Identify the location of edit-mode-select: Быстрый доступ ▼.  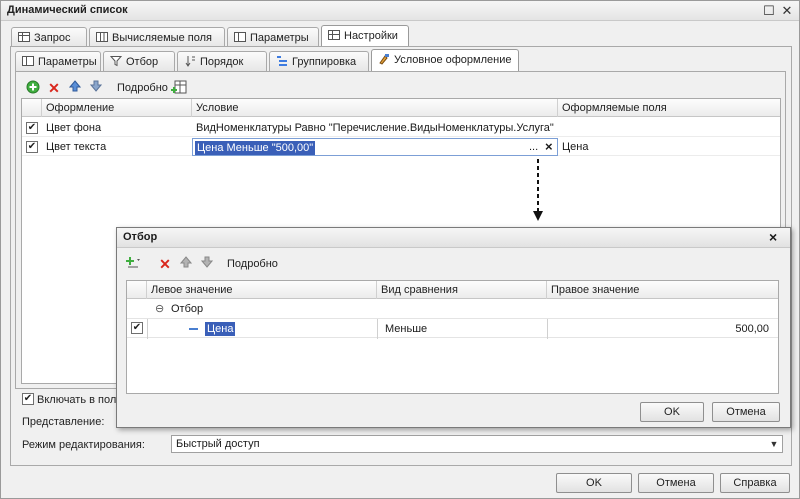
(477, 444).